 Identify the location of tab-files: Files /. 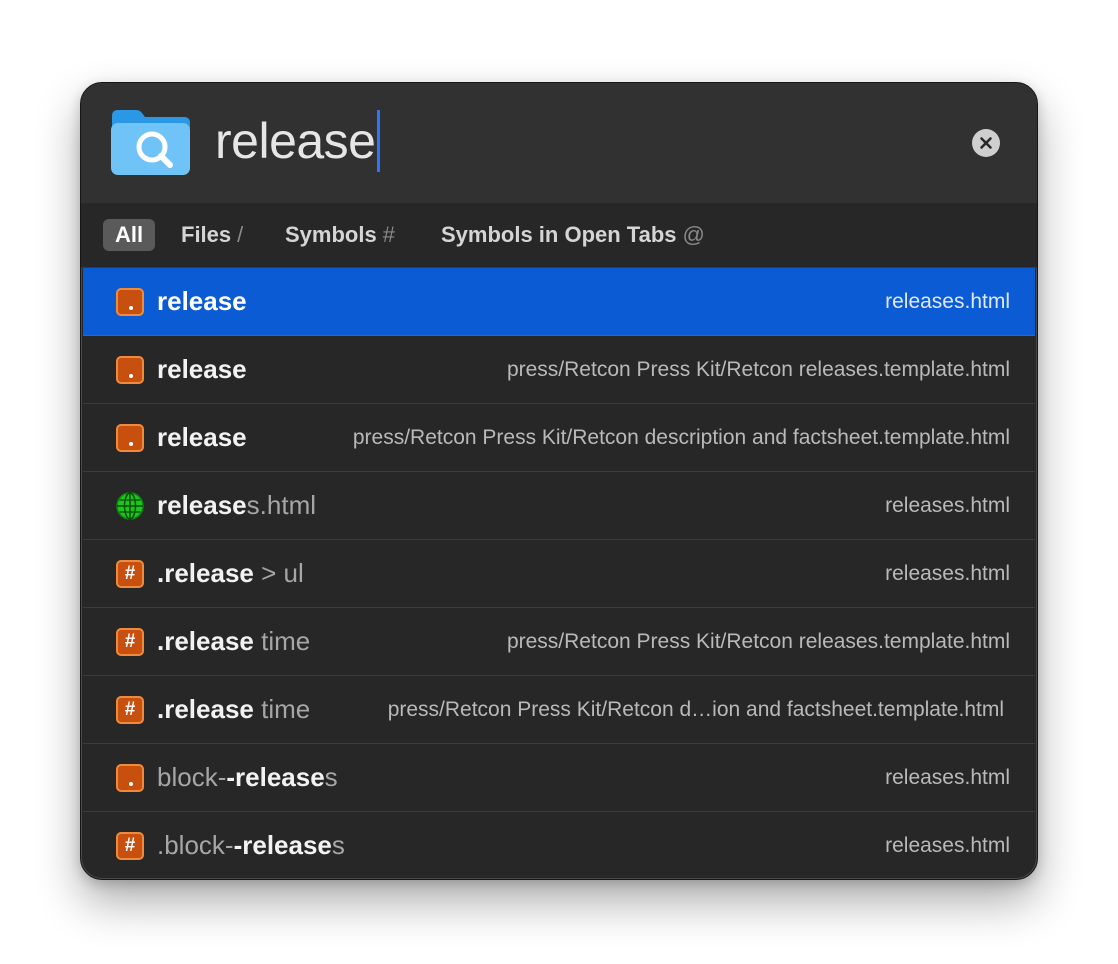
(212, 235).